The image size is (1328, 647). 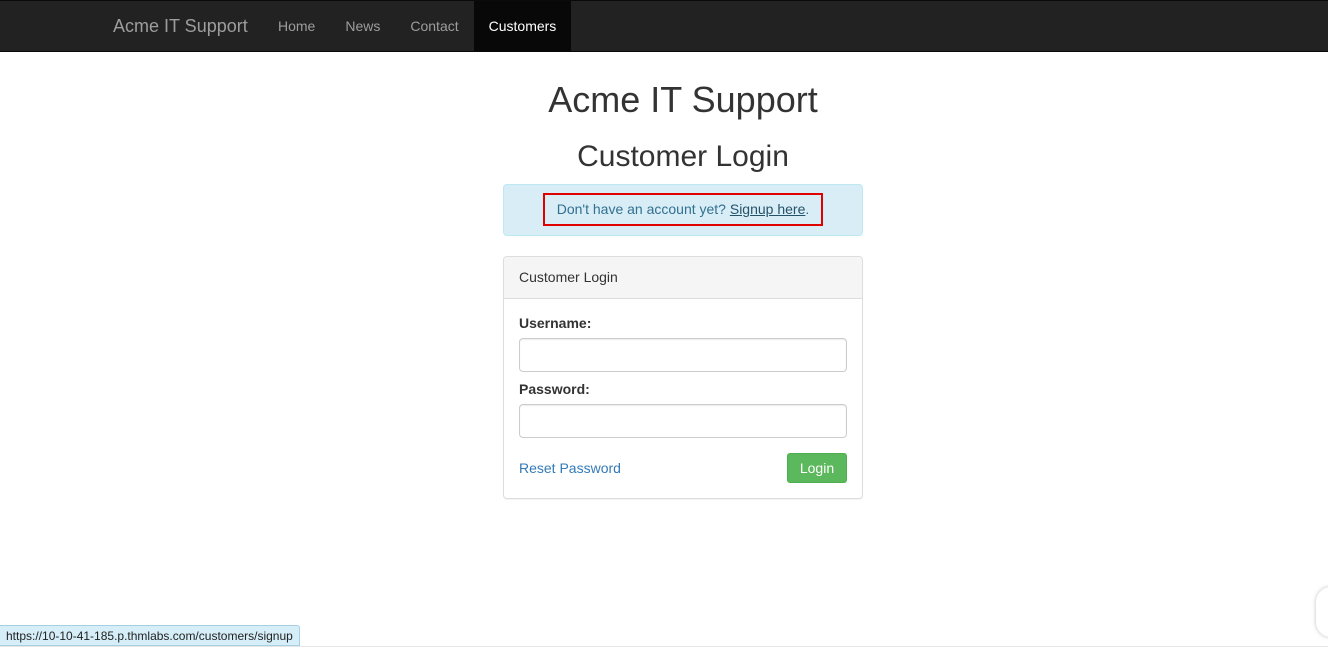 What do you see at coordinates (683, 278) in the screenshot?
I see `login-panel-heading: Customer Login` at bounding box center [683, 278].